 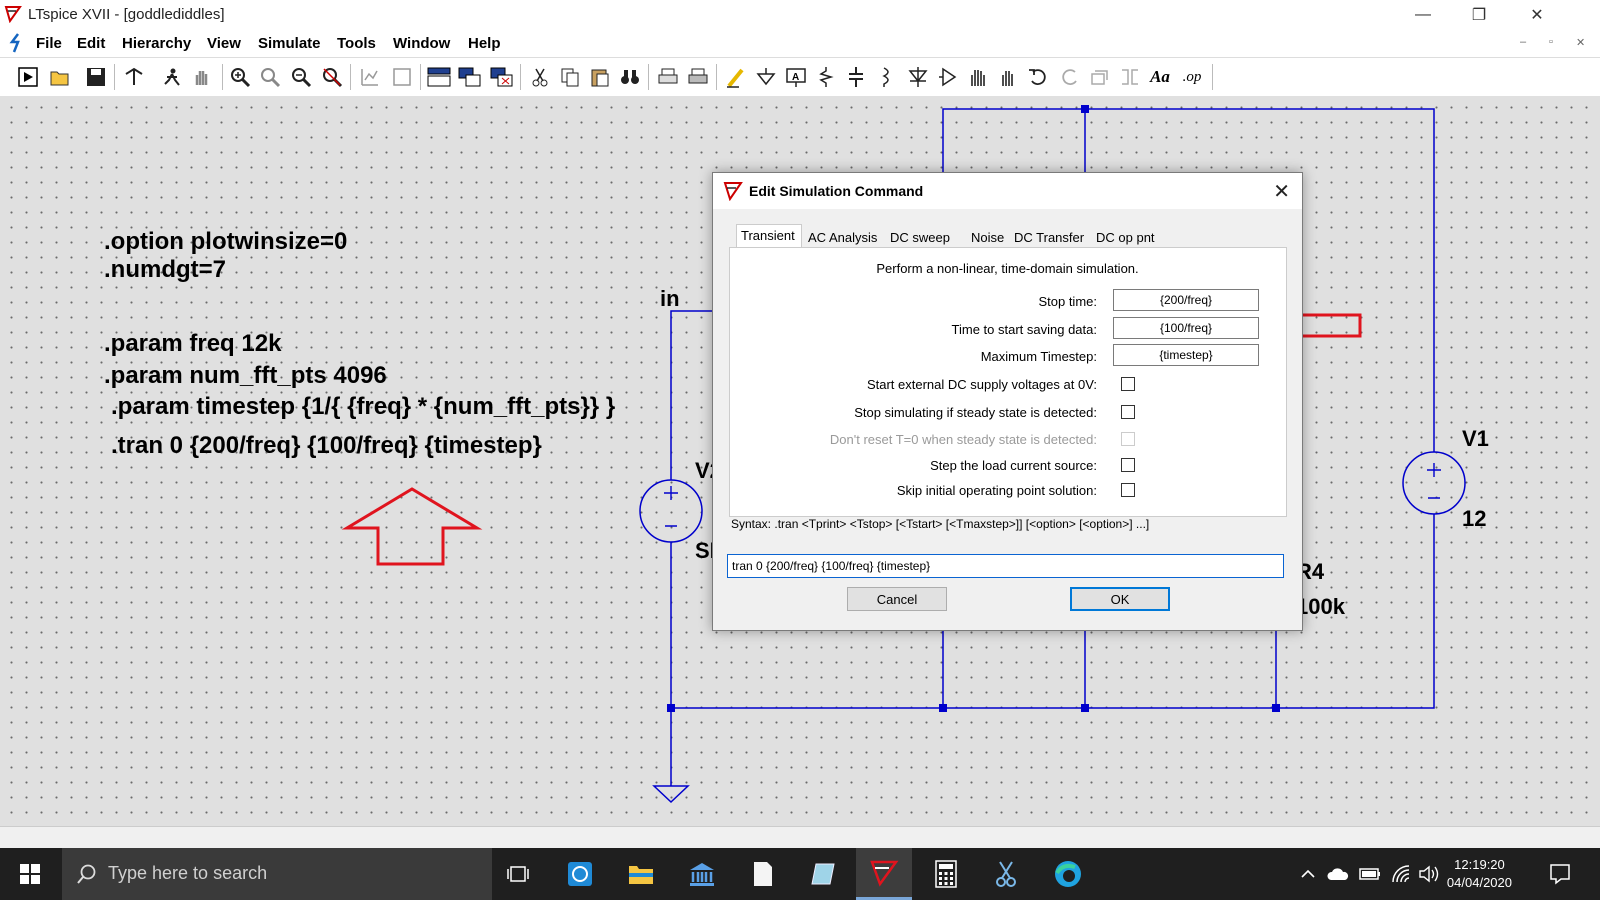 What do you see at coordinates (421, 43) in the screenshot?
I see `menu-window: Window` at bounding box center [421, 43].